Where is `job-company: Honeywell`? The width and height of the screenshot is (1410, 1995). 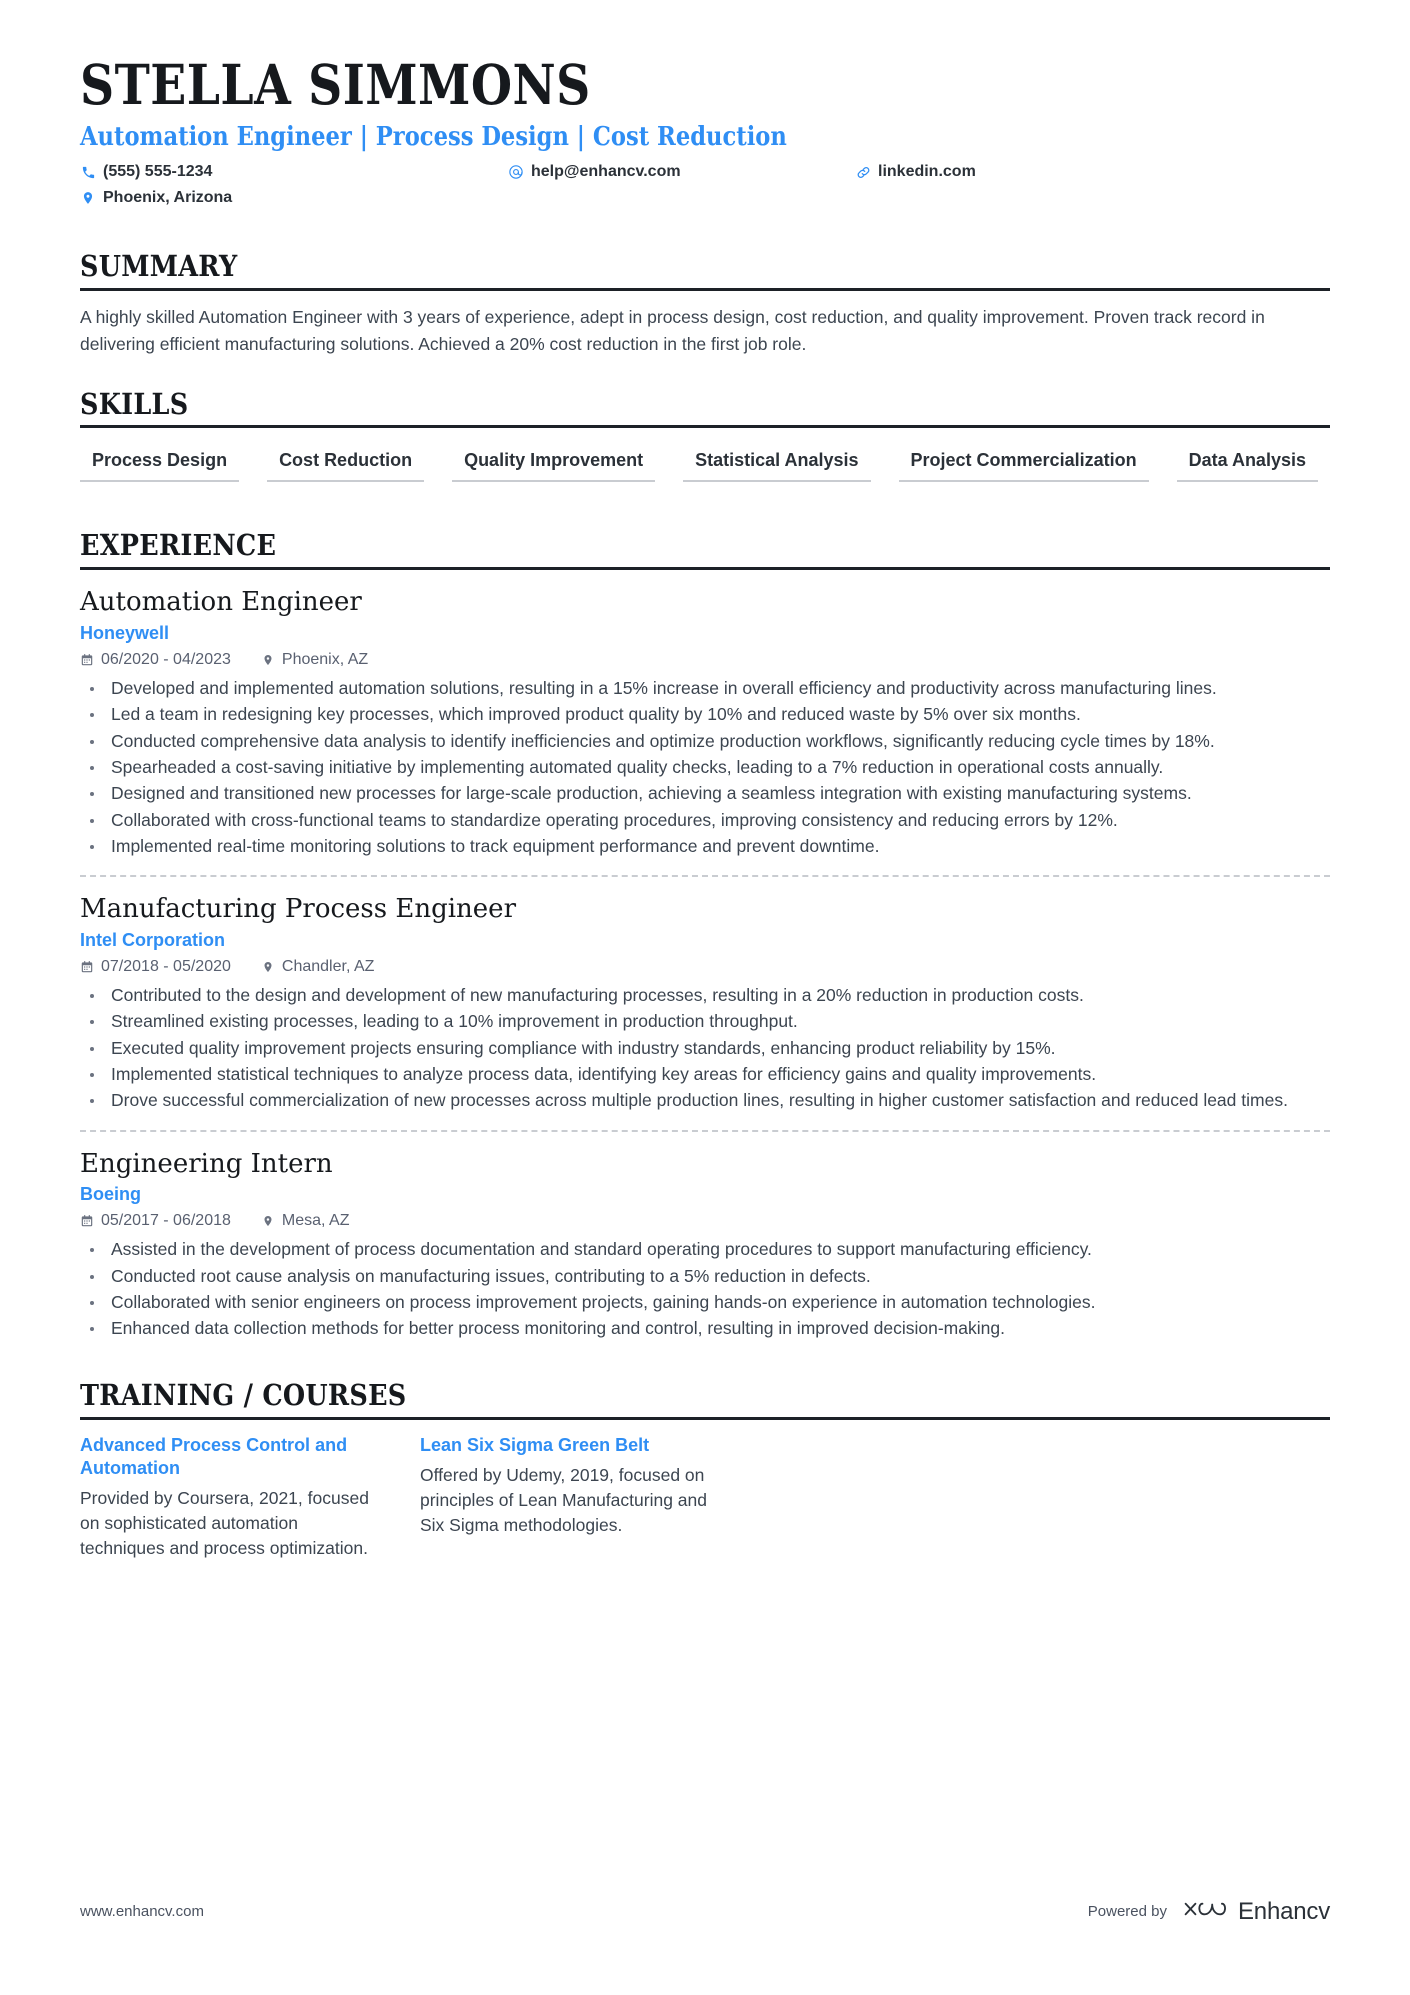 job-company: Honeywell is located at coordinates (705, 633).